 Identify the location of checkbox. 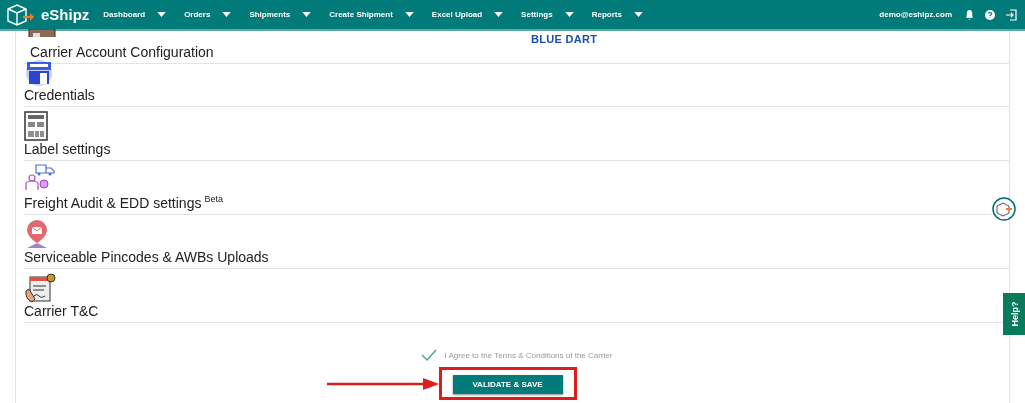
(428, 355).